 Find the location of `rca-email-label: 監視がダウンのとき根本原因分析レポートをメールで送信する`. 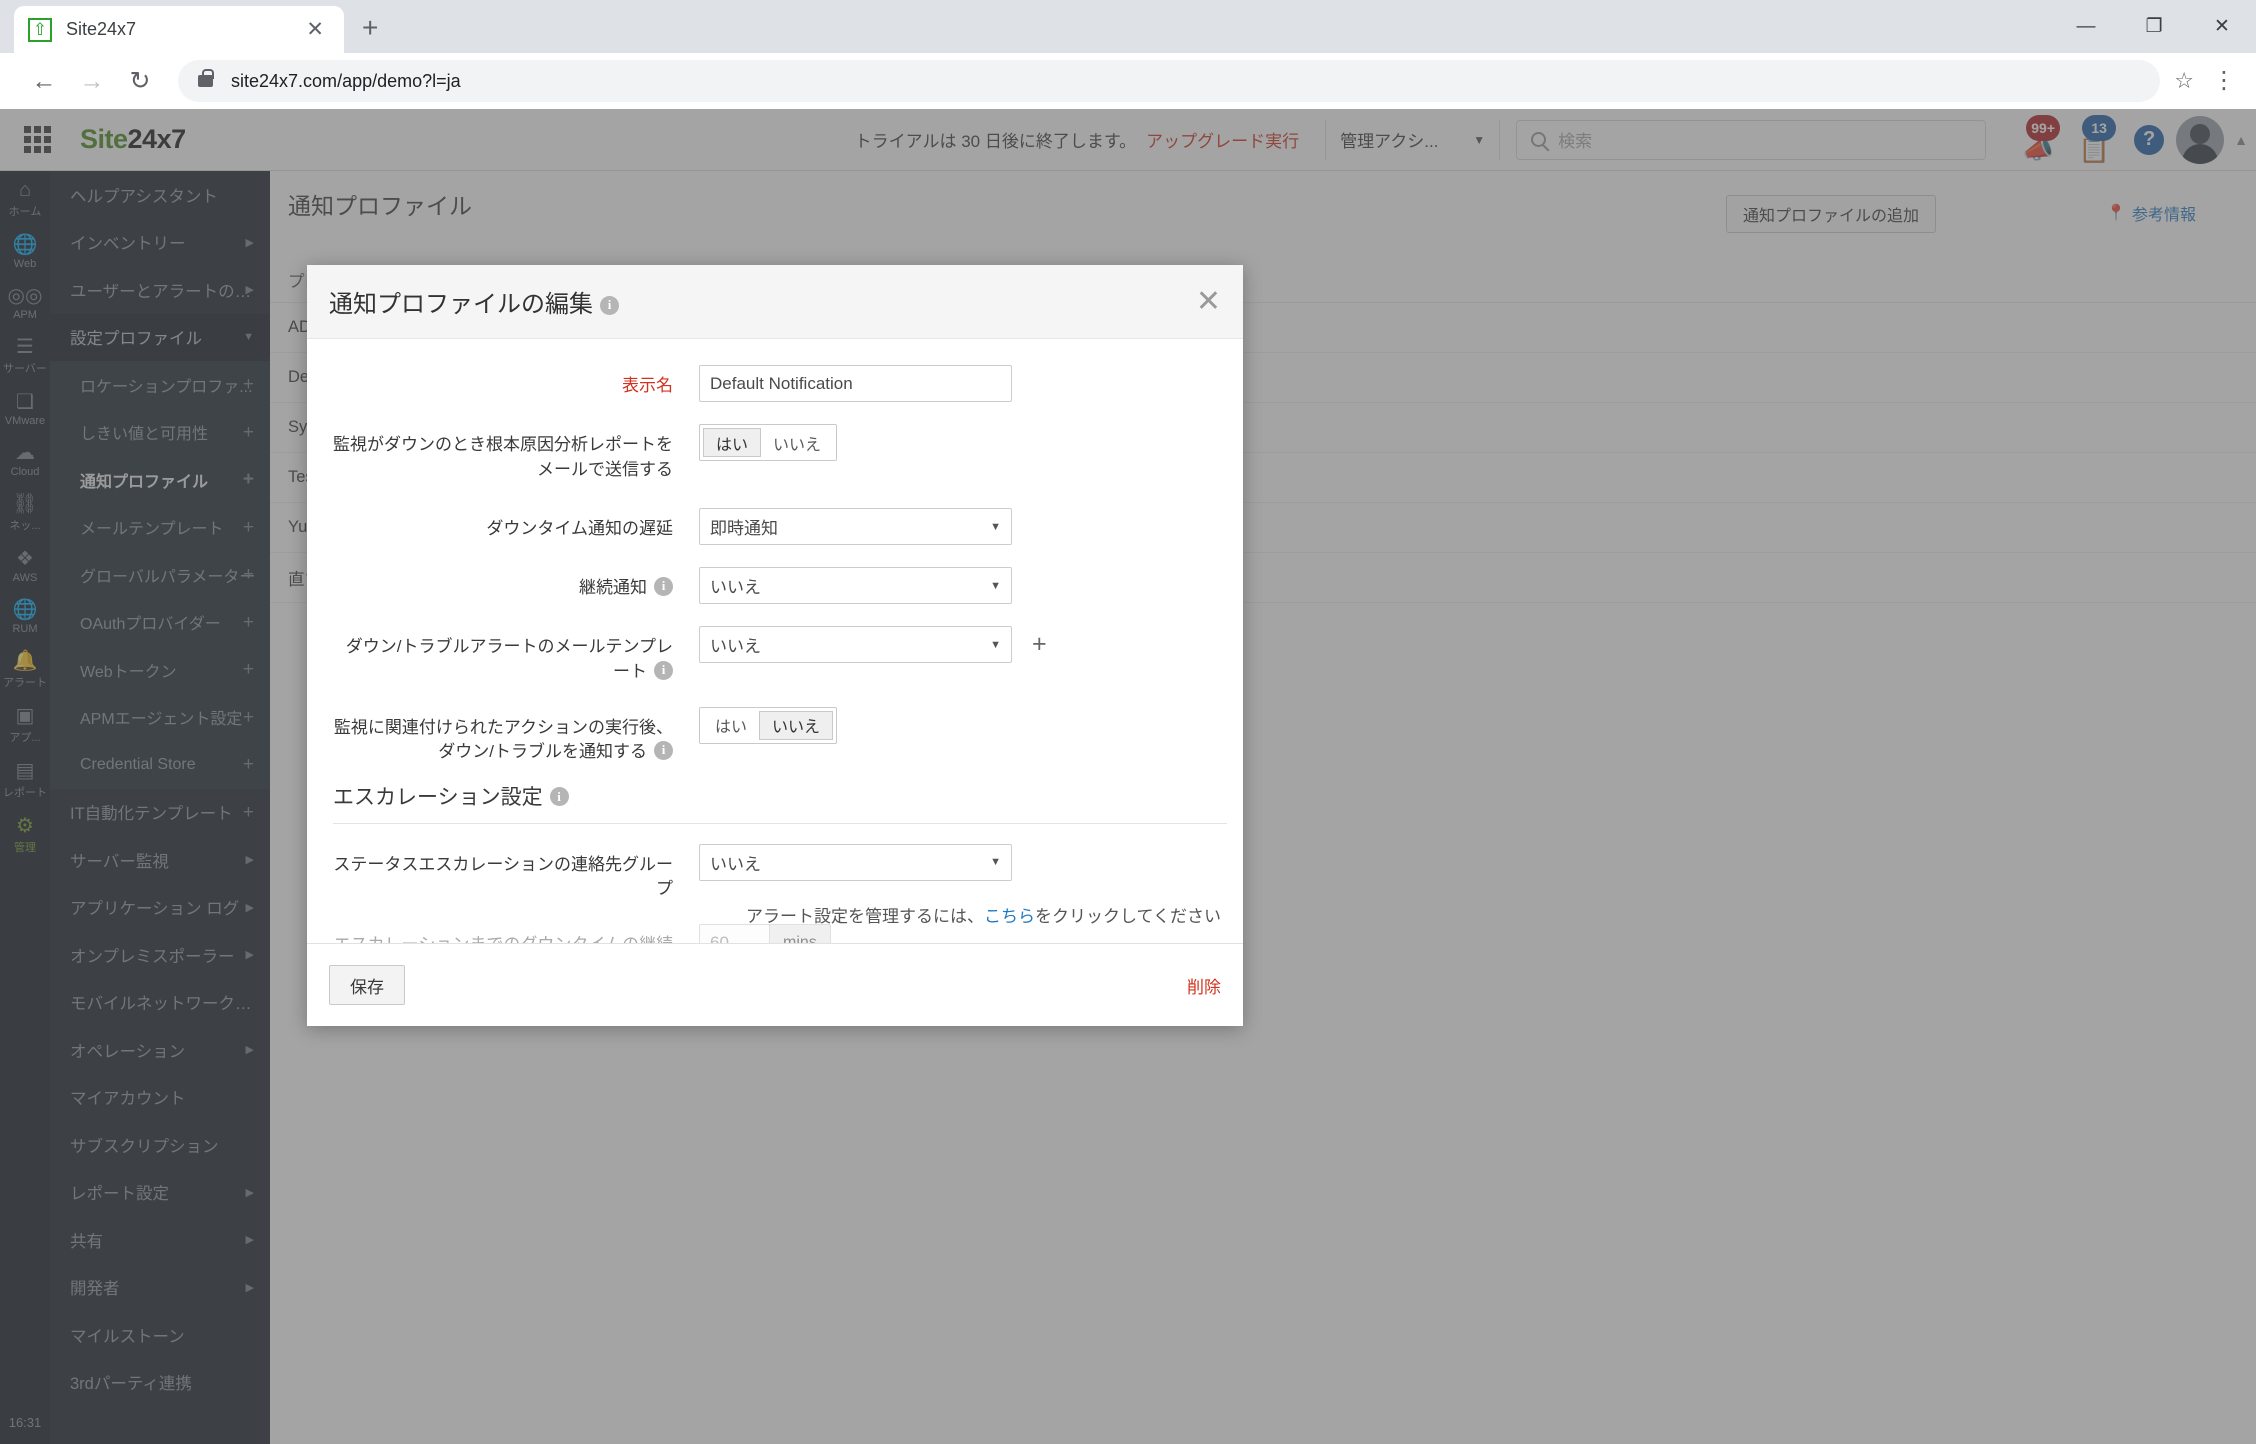

rca-email-label: 監視がダウンのとき根本原因分析レポートをメールで送信する is located at coordinates (503, 457).